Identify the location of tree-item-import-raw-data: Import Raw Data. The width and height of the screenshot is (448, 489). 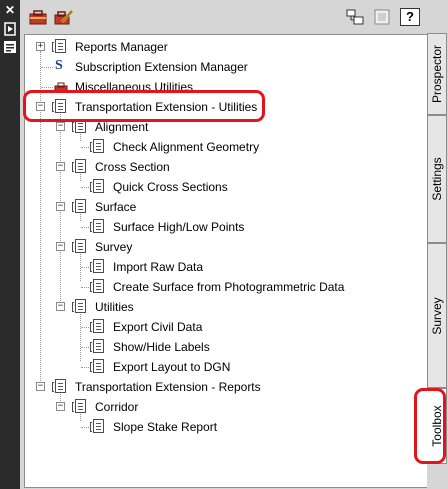
(226, 267).